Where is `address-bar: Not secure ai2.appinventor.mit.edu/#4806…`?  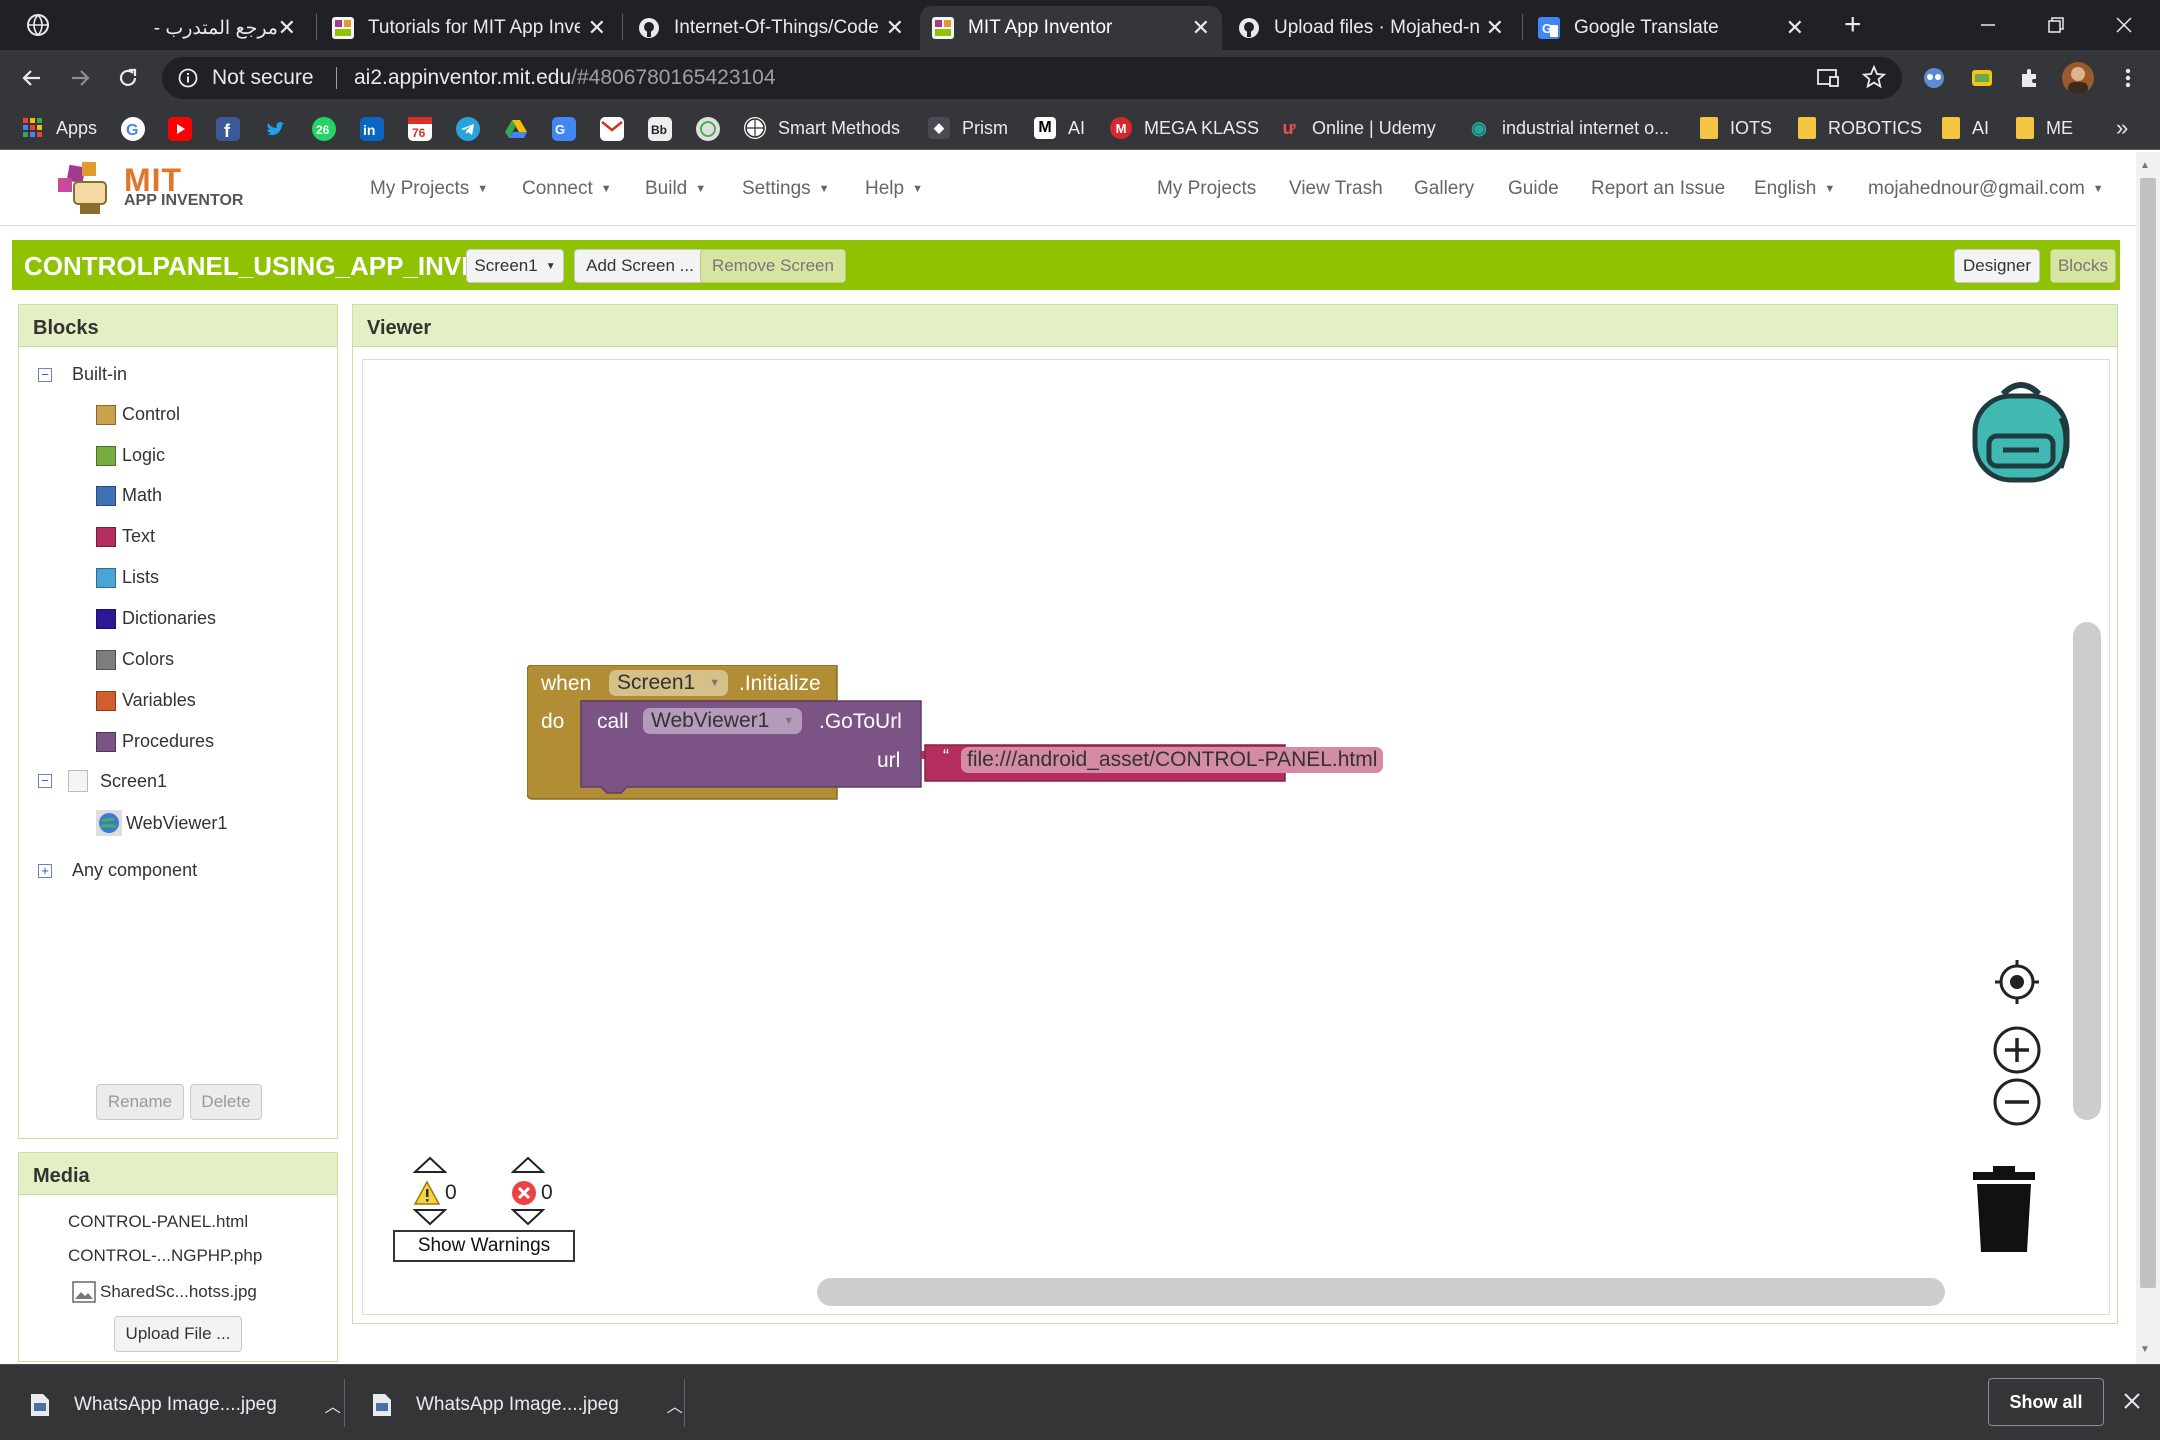 address-bar: Not secure ai2.appinventor.mit.edu/#4806… is located at coordinates (1032, 78).